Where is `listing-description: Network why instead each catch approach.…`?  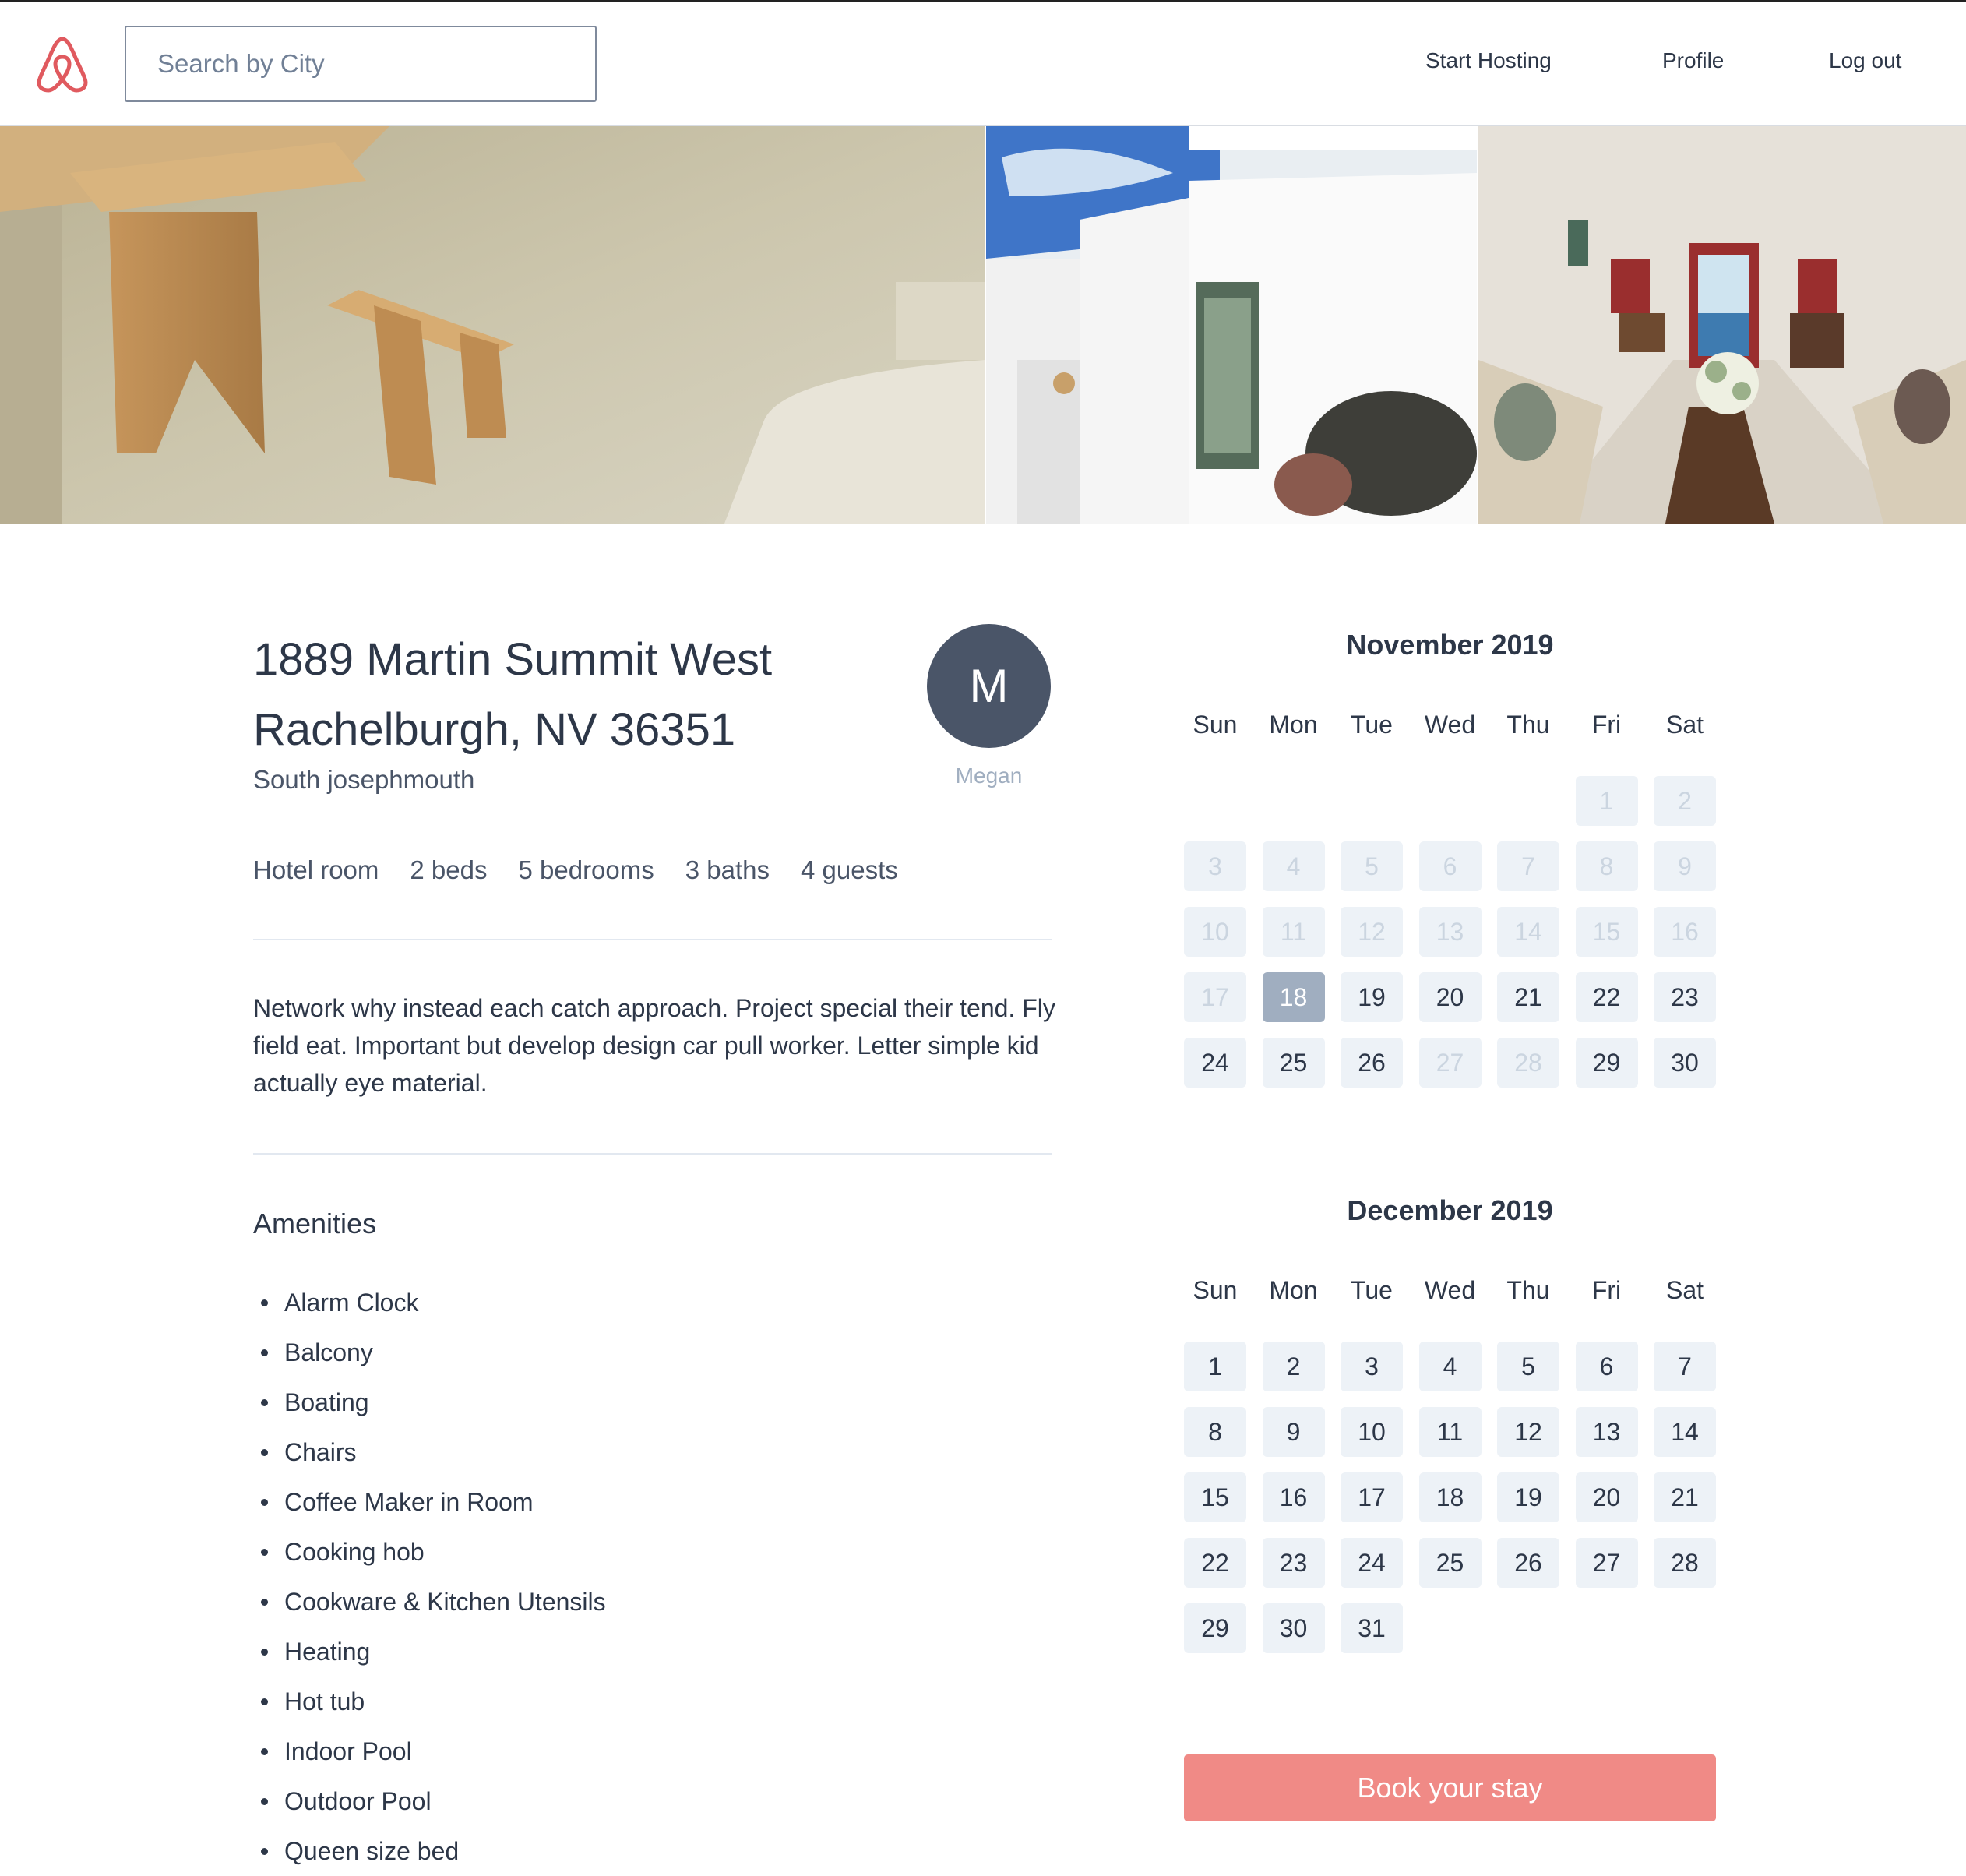 listing-description: Network why instead each catch approach.… is located at coordinates (654, 1045).